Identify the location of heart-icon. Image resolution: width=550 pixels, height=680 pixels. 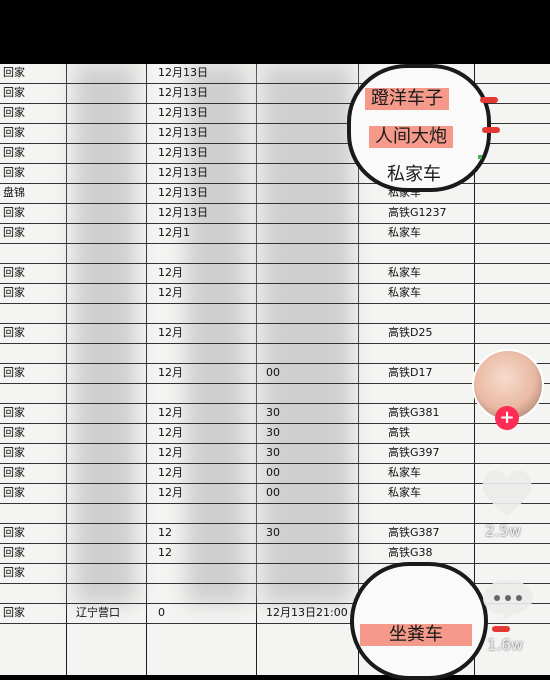
(507, 492).